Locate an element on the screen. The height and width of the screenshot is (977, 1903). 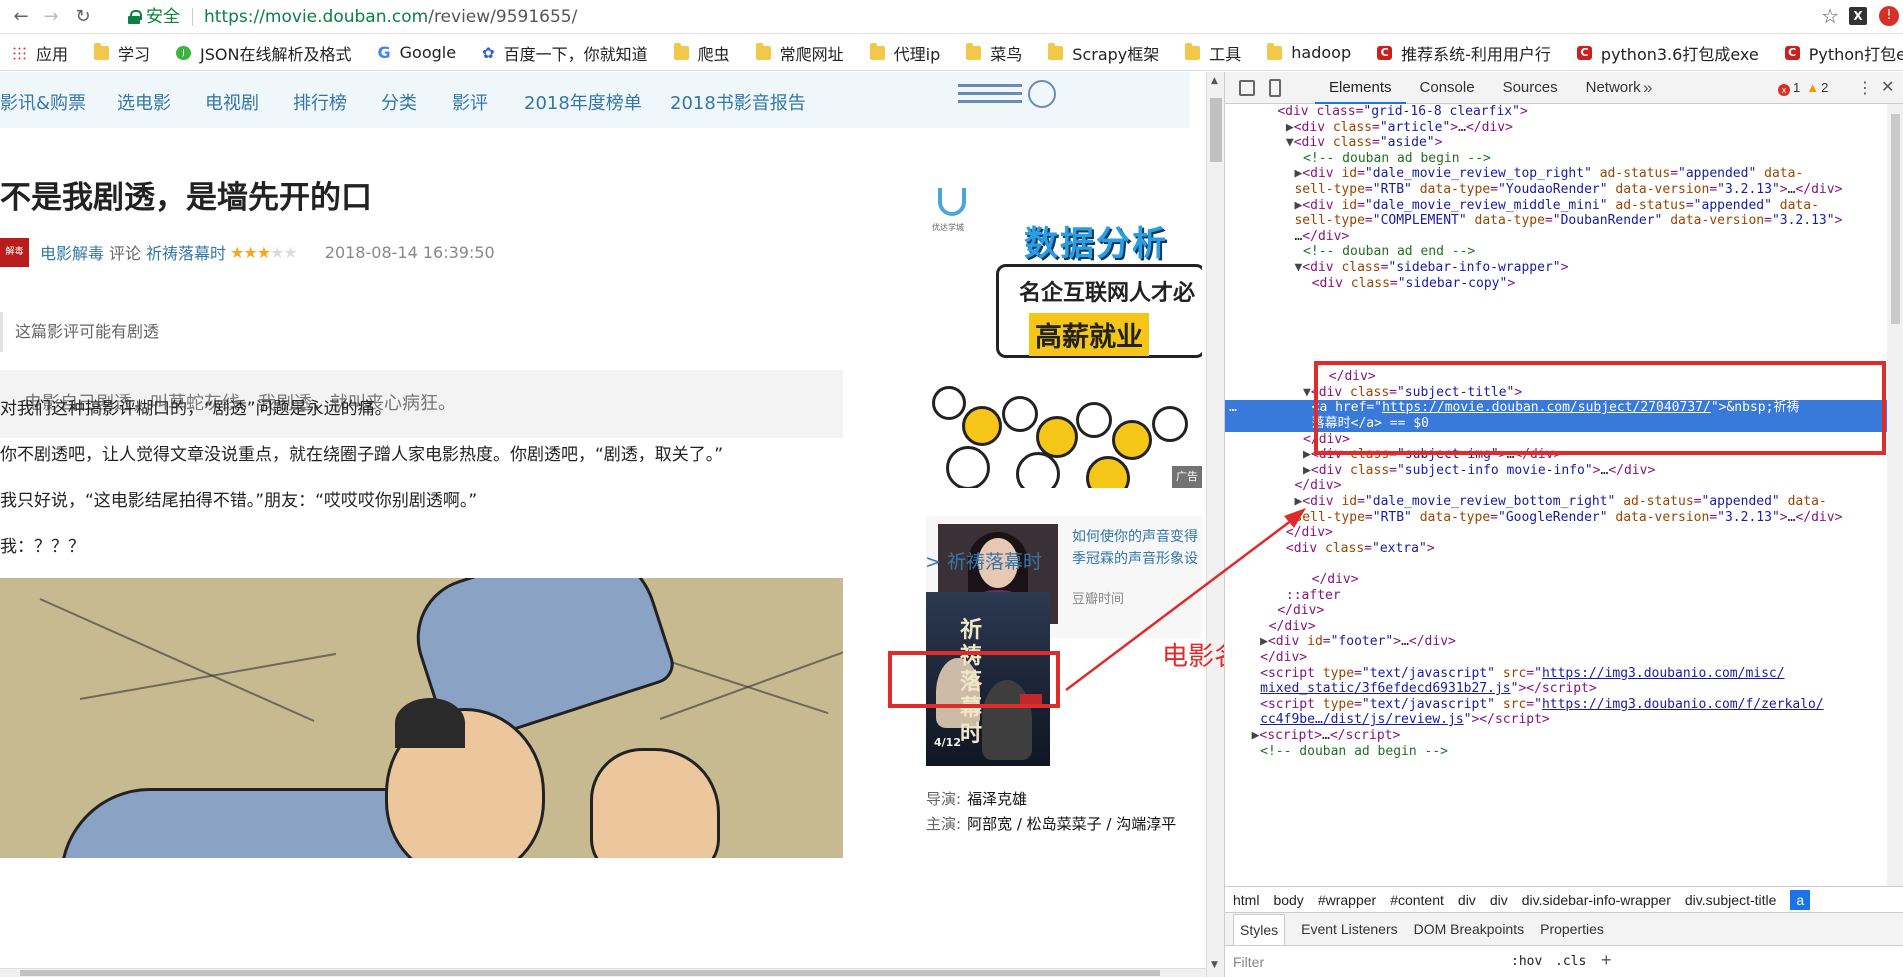
author-avatar: 解毒 is located at coordinates (14, 252).